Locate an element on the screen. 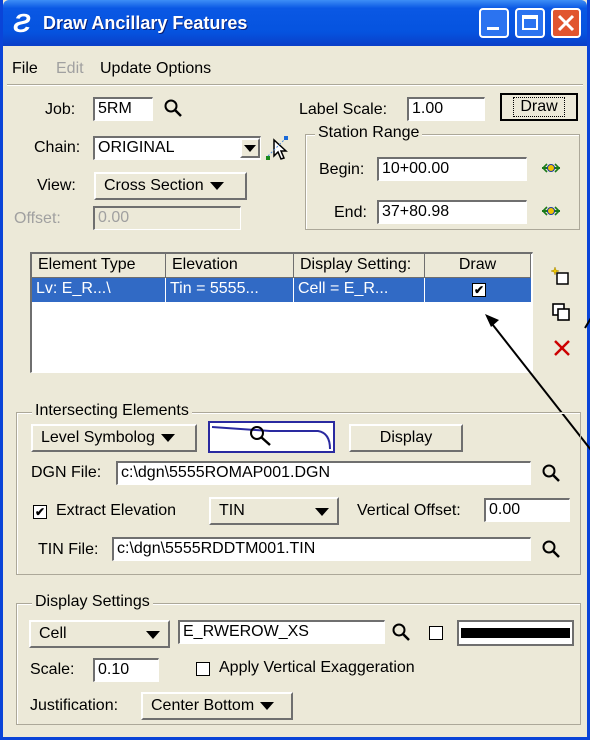 This screenshot has height=740, width=590. minimize-button is located at coordinates (494, 23).